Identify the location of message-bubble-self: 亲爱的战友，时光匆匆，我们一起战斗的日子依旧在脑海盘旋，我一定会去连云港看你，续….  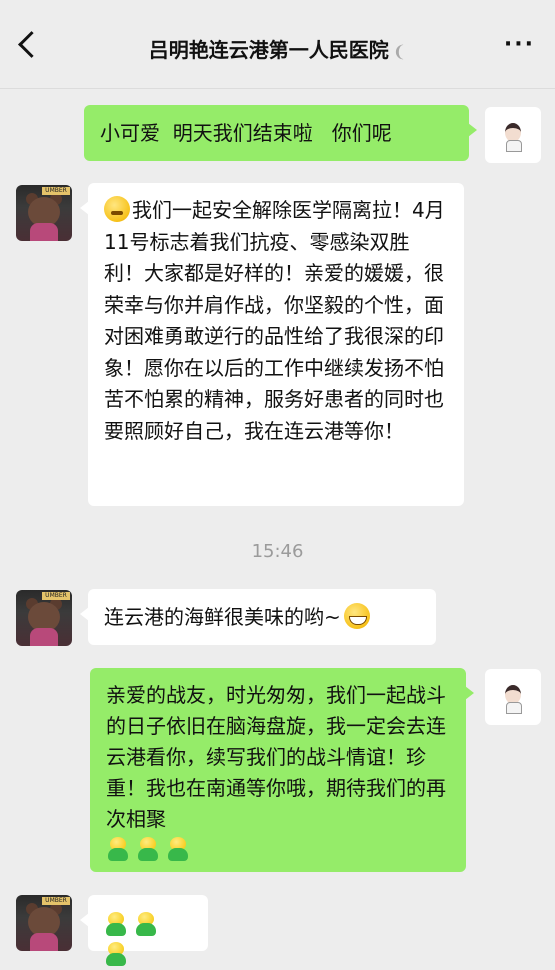
(282, 770).